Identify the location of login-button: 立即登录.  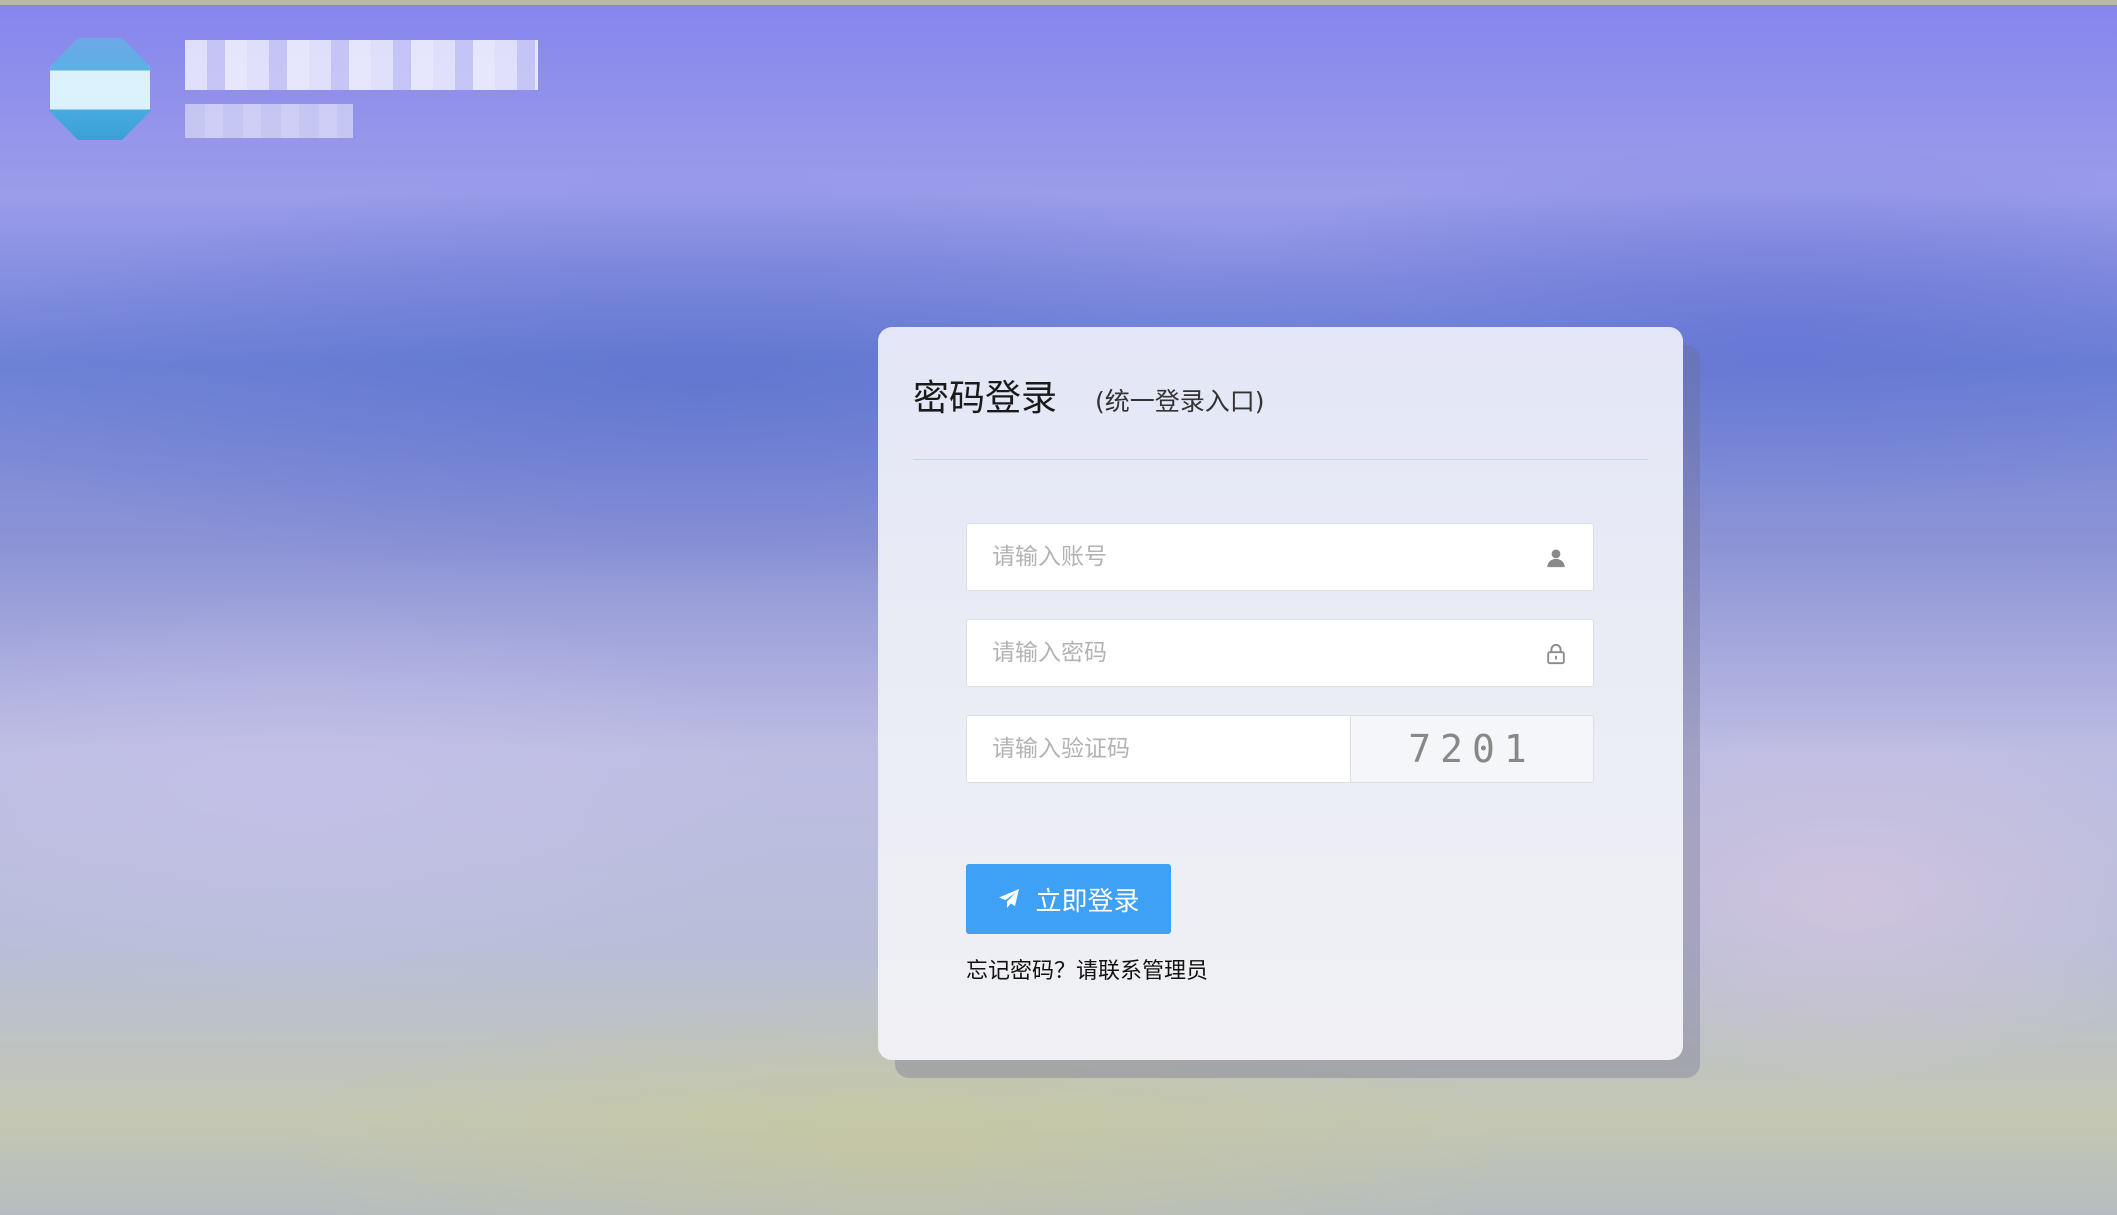
(1068, 899).